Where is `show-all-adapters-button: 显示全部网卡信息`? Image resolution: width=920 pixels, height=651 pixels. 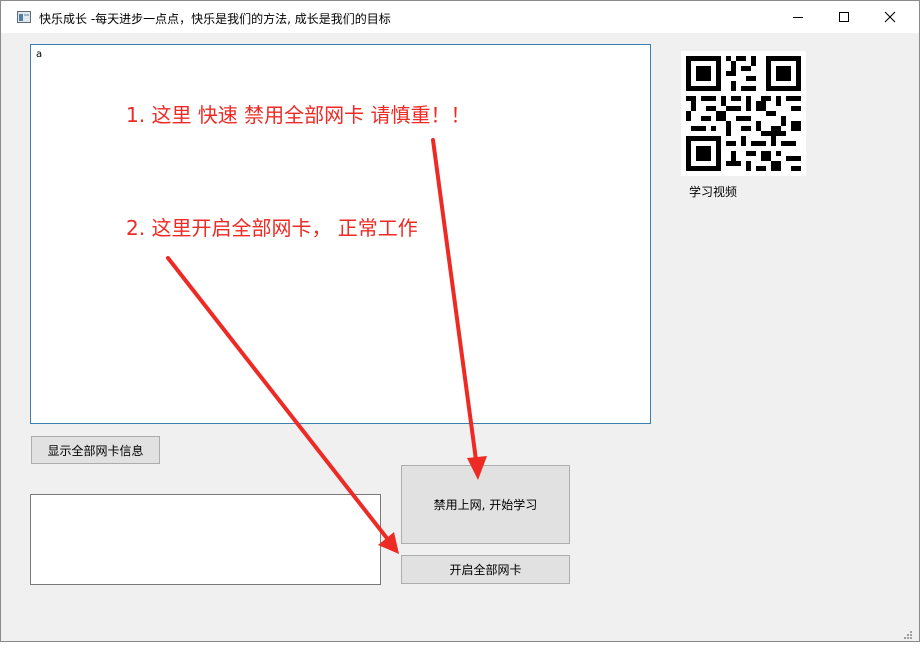
show-all-adapters-button: 显示全部网卡信息 is located at coordinates (95, 450).